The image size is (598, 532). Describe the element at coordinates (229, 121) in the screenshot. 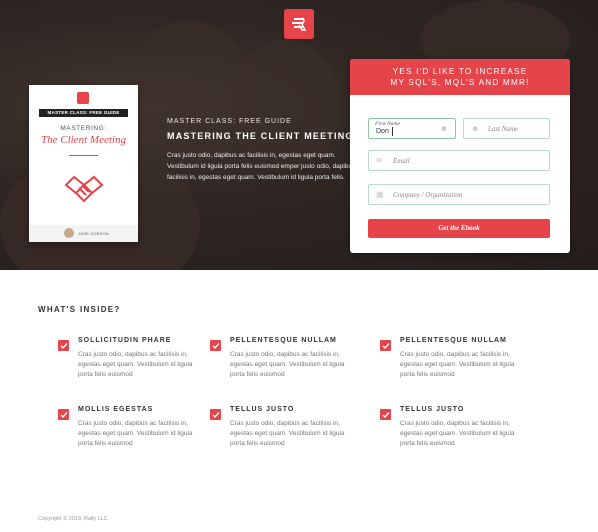

I see `hero-kicker: MASTER CLASS: FREE GUIDE` at that location.